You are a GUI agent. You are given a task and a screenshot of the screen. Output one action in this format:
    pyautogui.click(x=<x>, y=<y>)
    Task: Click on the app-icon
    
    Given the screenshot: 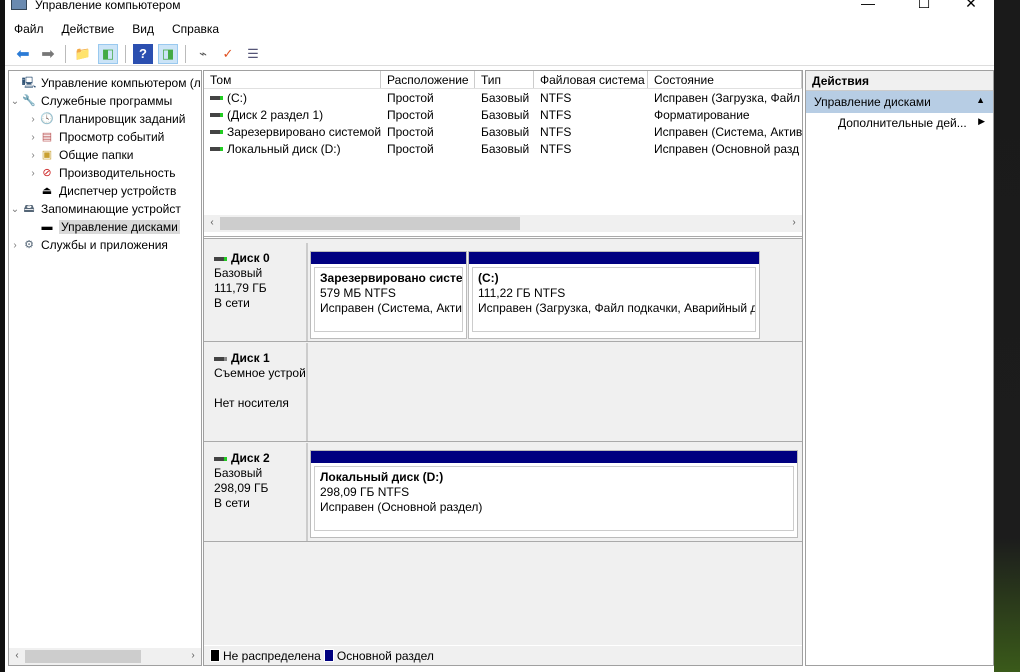 What is the action you would take?
    pyautogui.click(x=19, y=5)
    